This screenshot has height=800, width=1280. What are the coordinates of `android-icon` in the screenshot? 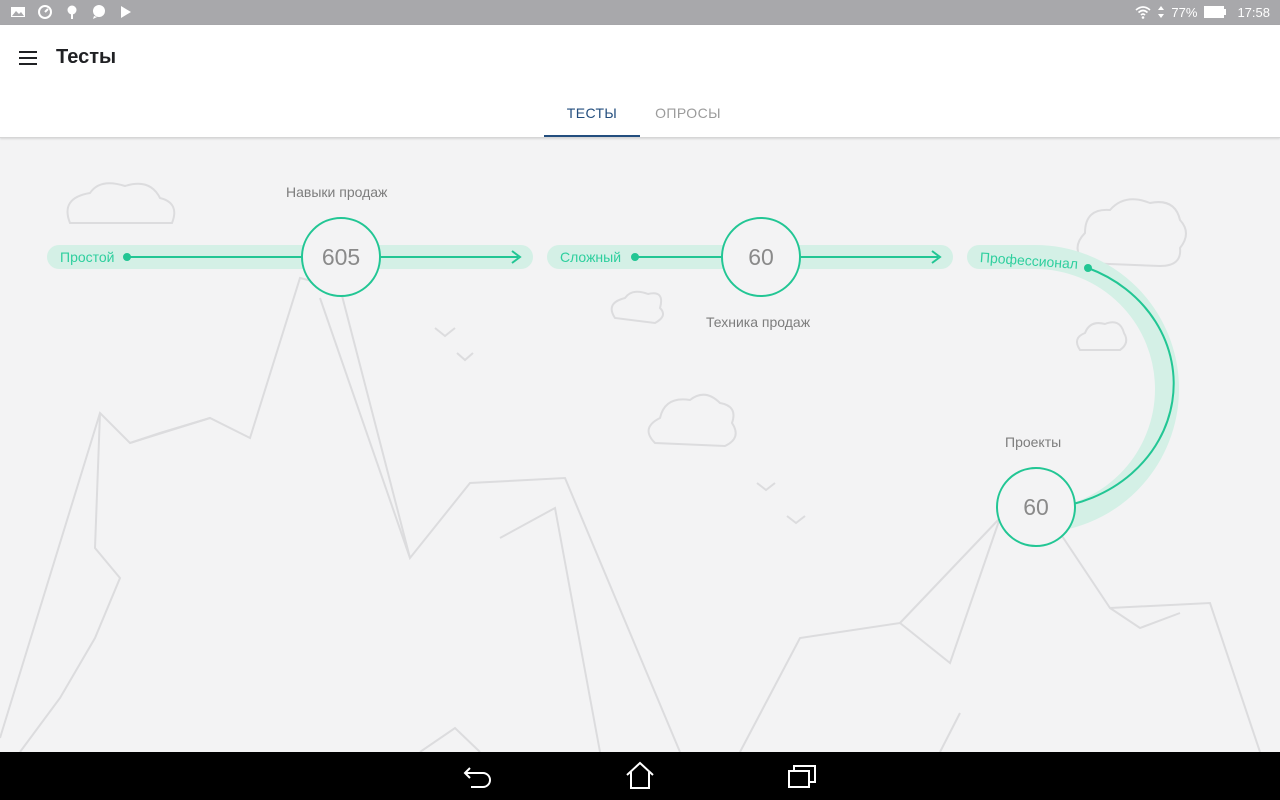 It's located at (72, 12).